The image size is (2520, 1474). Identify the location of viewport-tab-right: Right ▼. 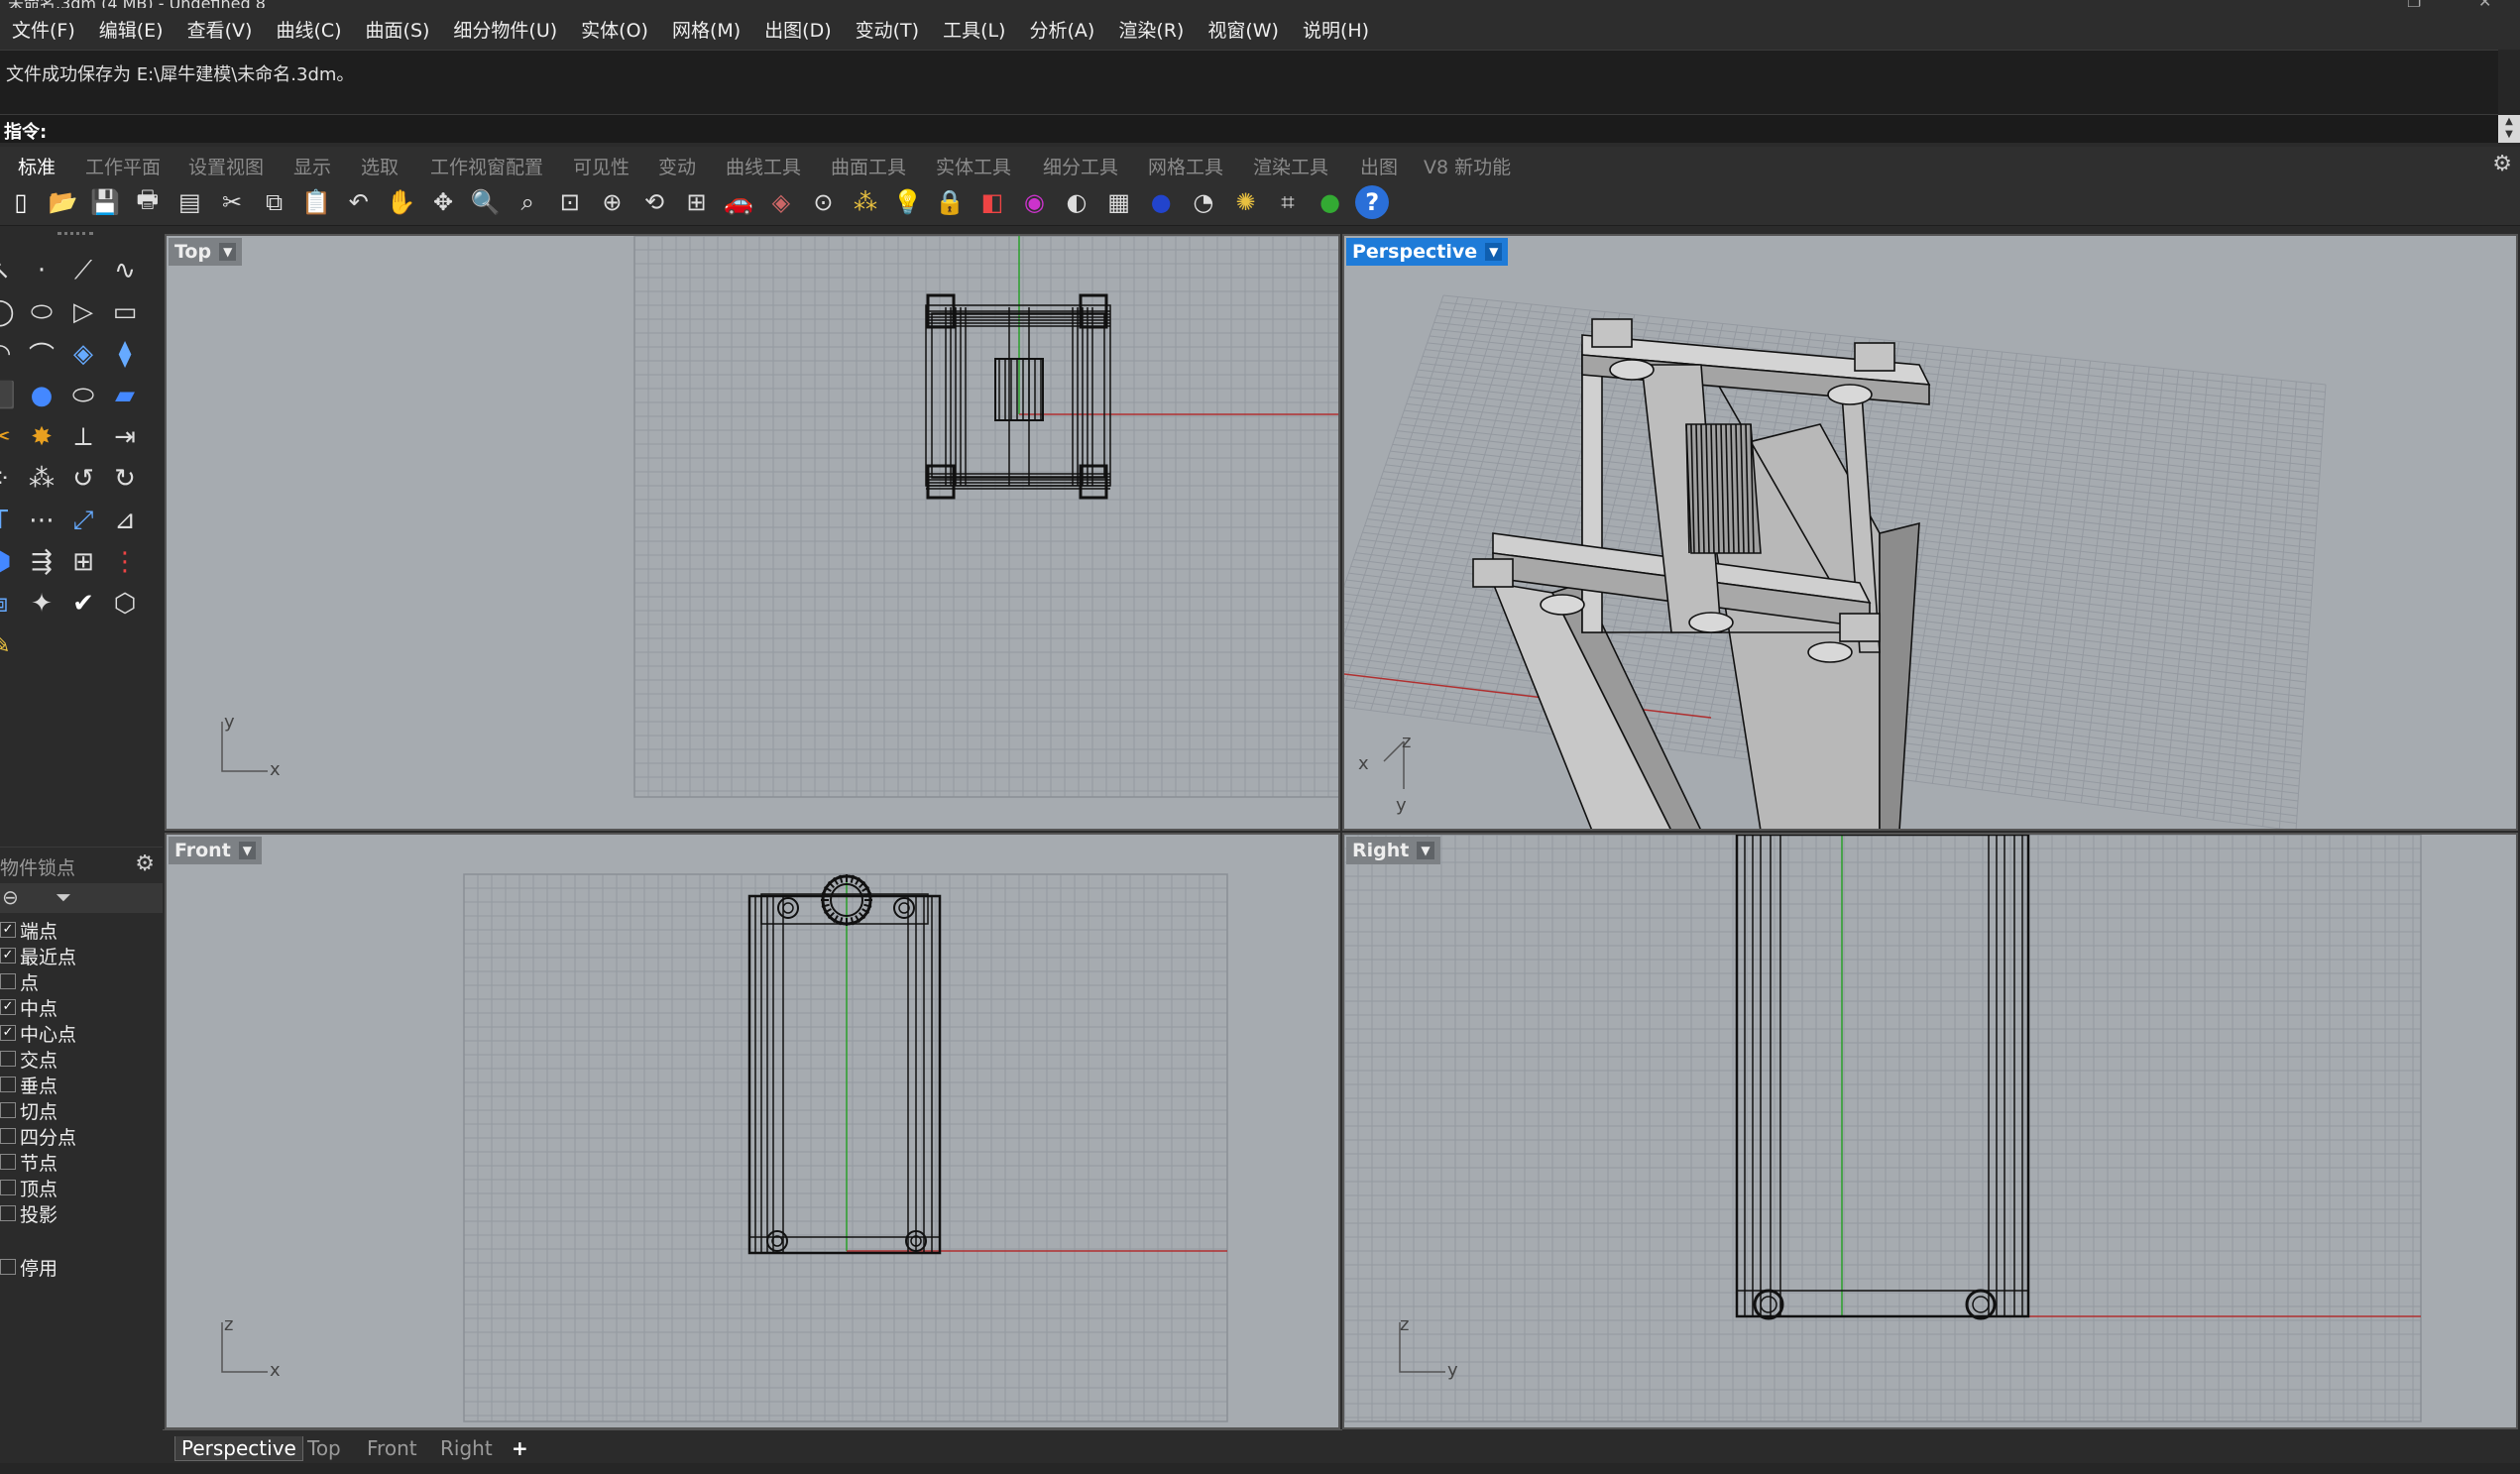
(1393, 850).